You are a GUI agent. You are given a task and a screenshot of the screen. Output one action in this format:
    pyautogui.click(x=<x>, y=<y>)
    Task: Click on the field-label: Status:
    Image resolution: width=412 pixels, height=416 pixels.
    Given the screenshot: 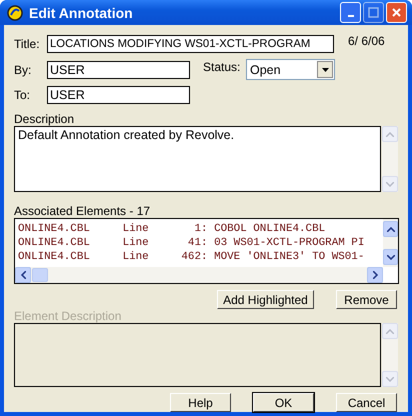 What is the action you would take?
    pyautogui.click(x=222, y=67)
    